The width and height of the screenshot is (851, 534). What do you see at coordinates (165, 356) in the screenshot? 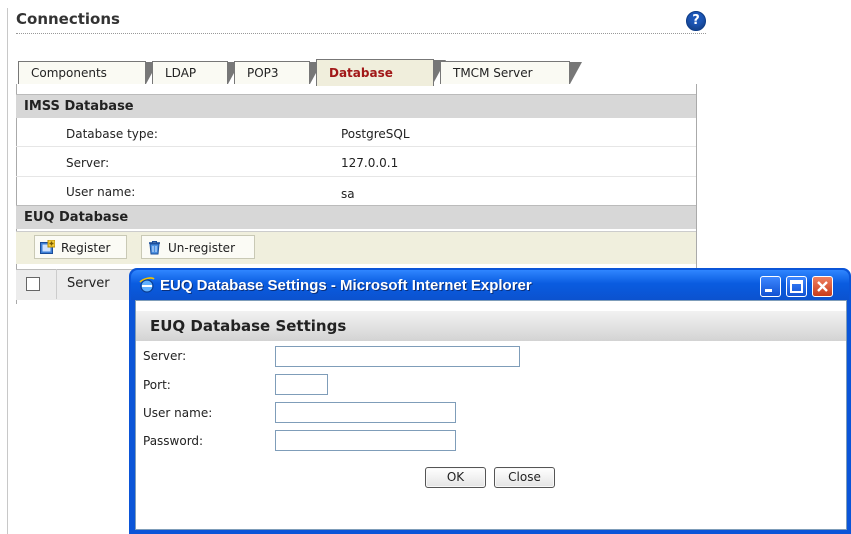
I see `server-field-label: Server:` at bounding box center [165, 356].